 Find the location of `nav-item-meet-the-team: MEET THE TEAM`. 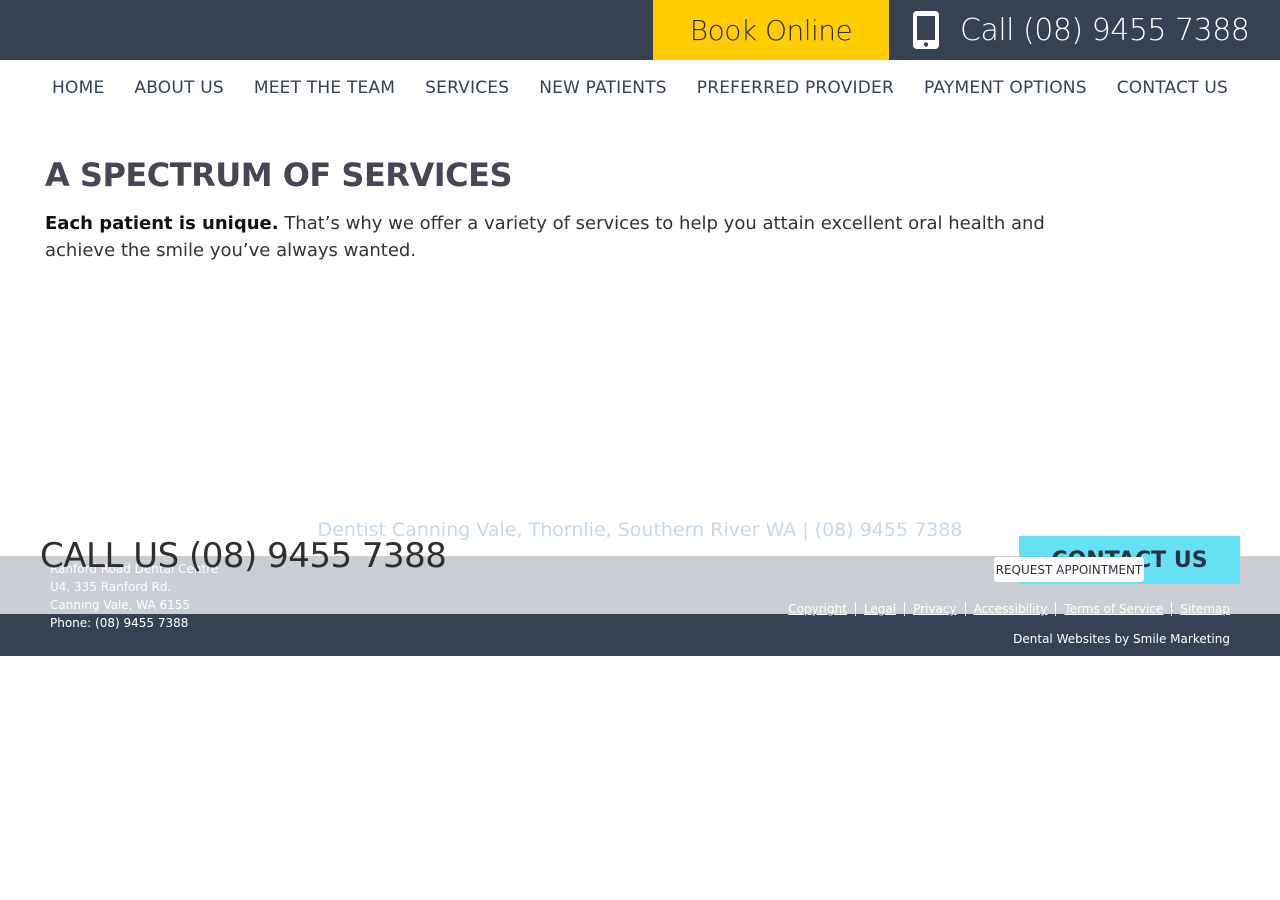

nav-item-meet-the-team: MEET THE TEAM is located at coordinates (324, 88).